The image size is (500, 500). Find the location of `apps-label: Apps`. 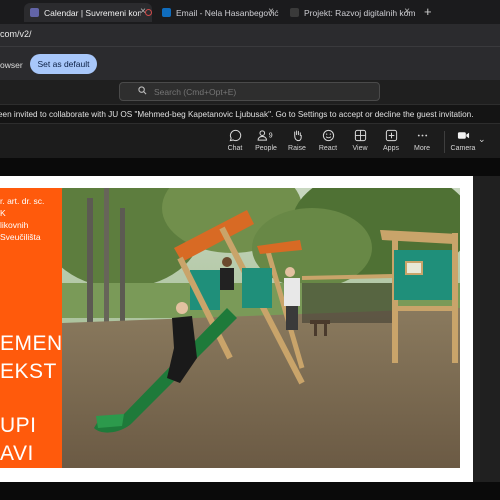

apps-label: Apps is located at coordinates (391, 148).